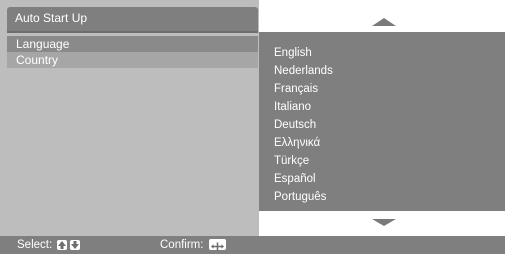 Image resolution: width=505 pixels, height=257 pixels. I want to click on language-option-english: English, so click(293, 53).